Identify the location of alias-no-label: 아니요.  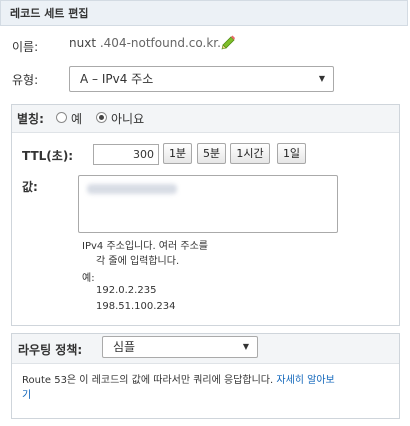
(127, 118).